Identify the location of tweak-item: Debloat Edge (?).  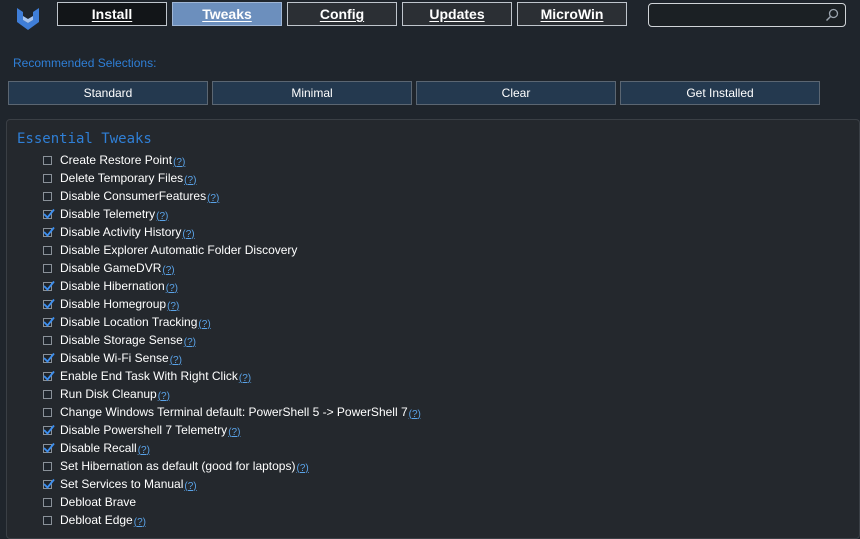
(232, 520).